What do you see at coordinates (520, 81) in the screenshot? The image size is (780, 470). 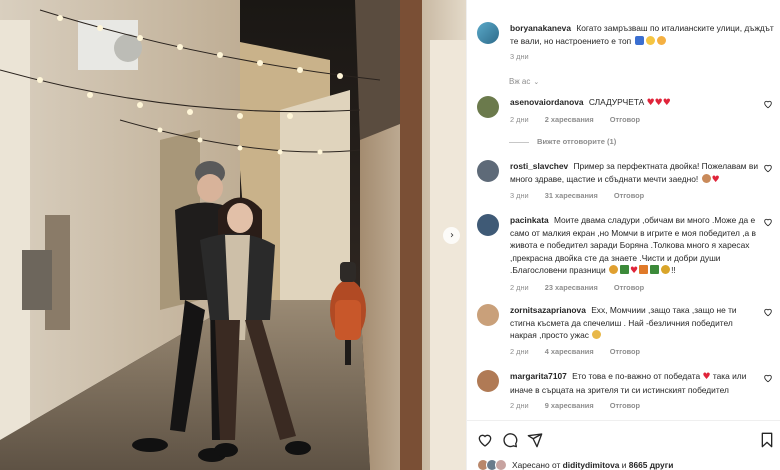 I see `see-translation-label: Вж ас` at bounding box center [520, 81].